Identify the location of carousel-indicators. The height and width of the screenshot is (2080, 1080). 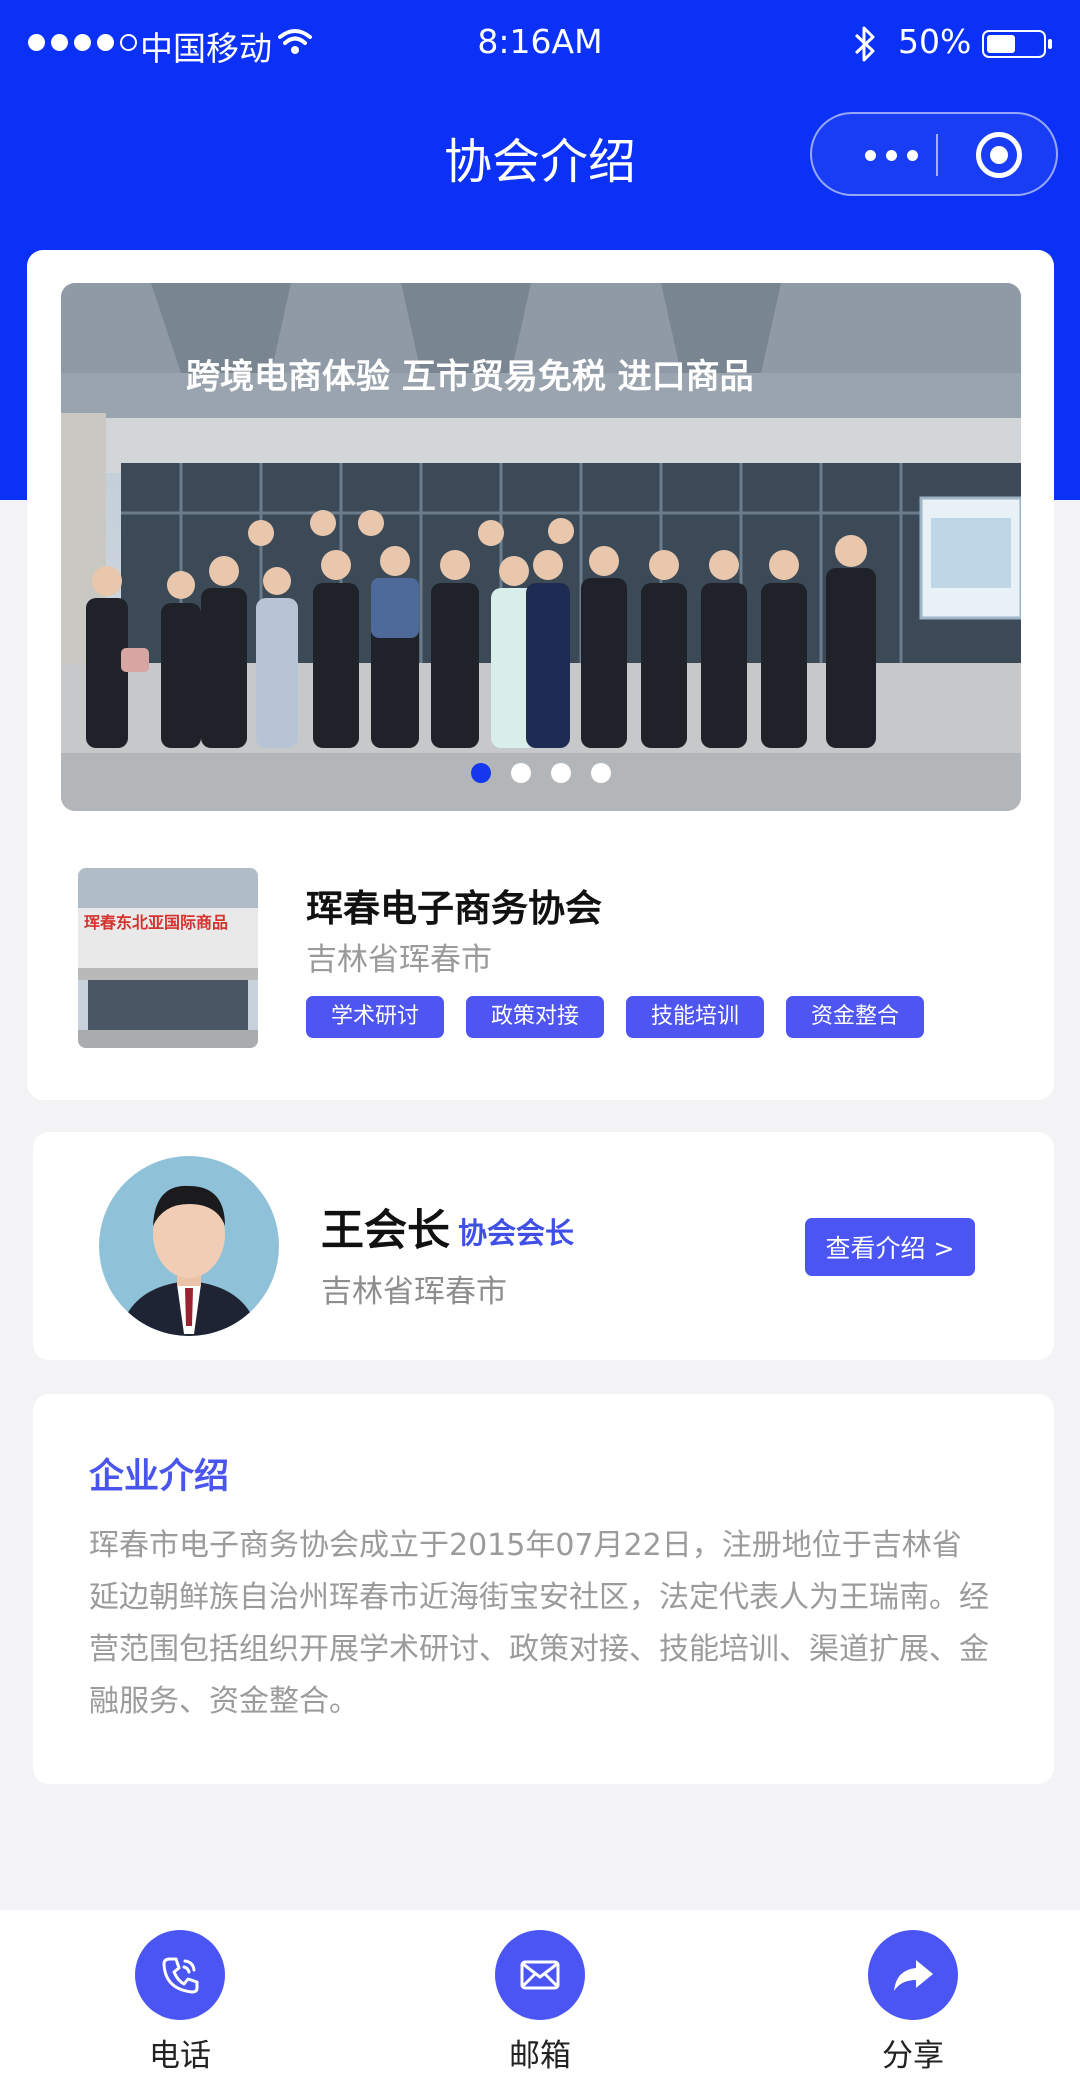
(541, 773).